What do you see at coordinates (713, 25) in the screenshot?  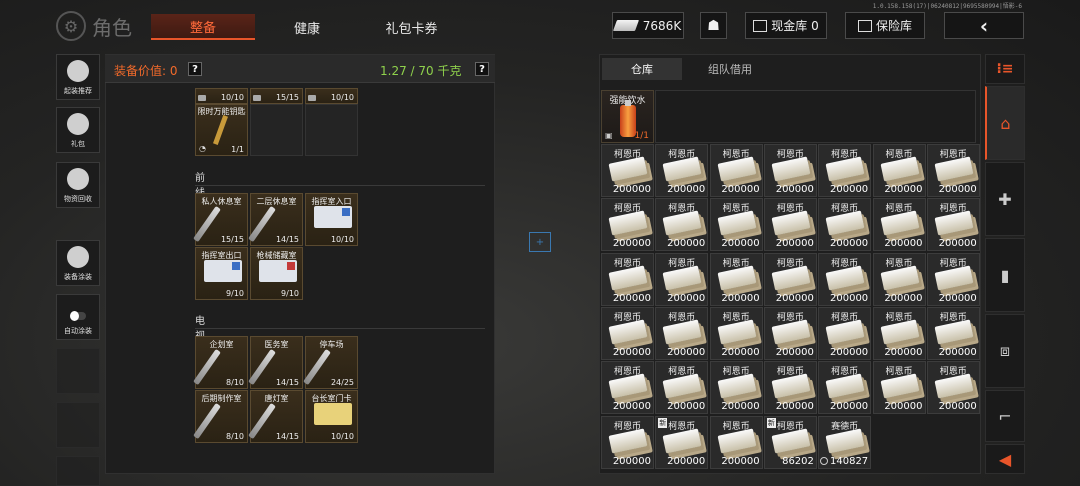 I see `agent-button: ☗` at bounding box center [713, 25].